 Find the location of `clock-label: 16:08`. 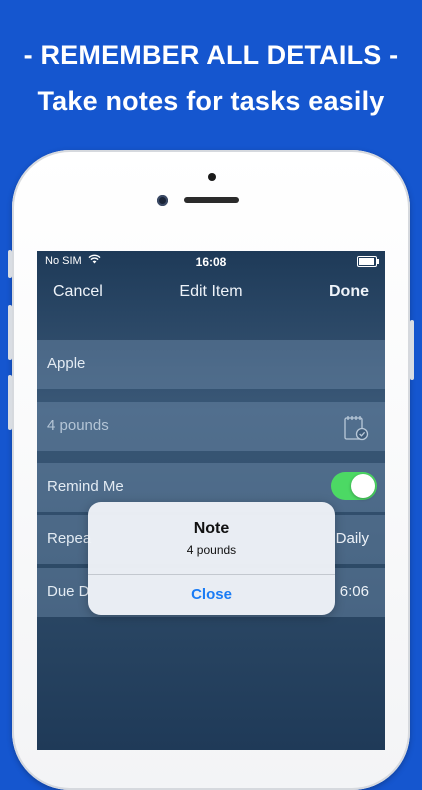

clock-label: 16:08 is located at coordinates (211, 262).